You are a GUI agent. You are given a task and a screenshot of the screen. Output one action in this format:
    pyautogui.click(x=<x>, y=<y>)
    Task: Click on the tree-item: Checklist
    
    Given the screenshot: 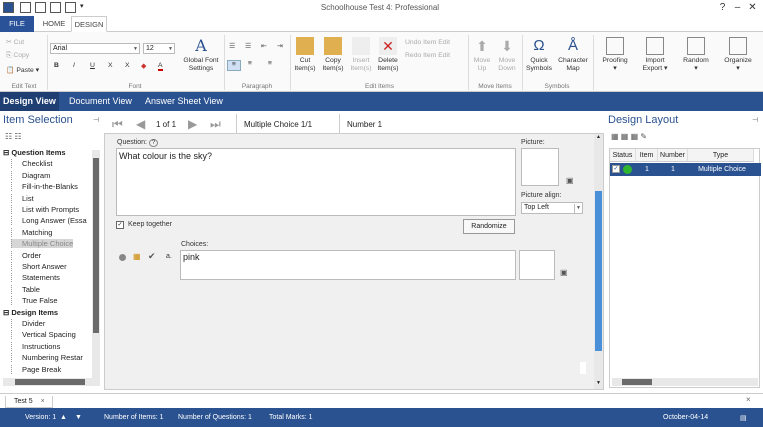 What is the action you would take?
    pyautogui.click(x=31, y=164)
    